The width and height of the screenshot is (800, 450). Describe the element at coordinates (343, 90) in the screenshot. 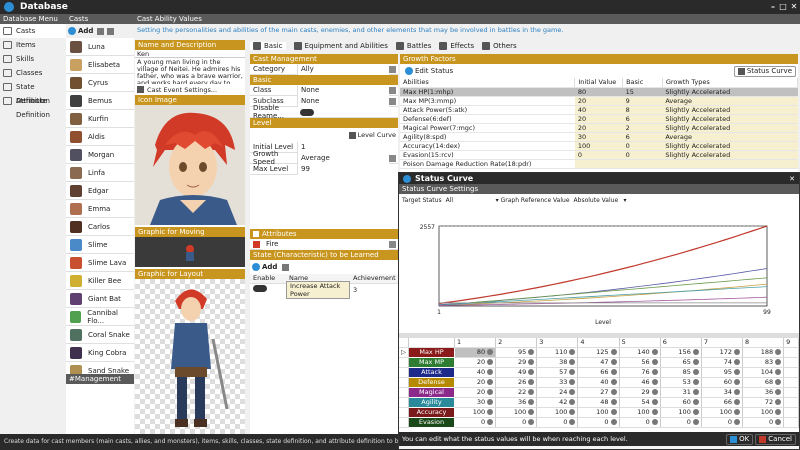

I see `class-select: None` at that location.